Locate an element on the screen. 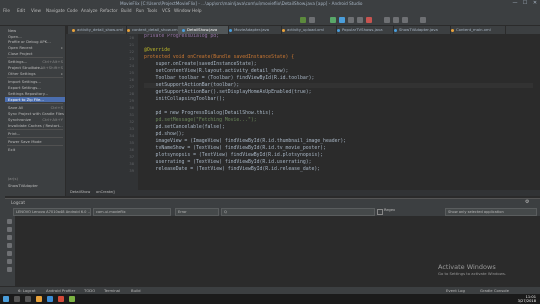 This screenshot has height=304, width=540. chrome-icon is located at coordinates (61, 299).